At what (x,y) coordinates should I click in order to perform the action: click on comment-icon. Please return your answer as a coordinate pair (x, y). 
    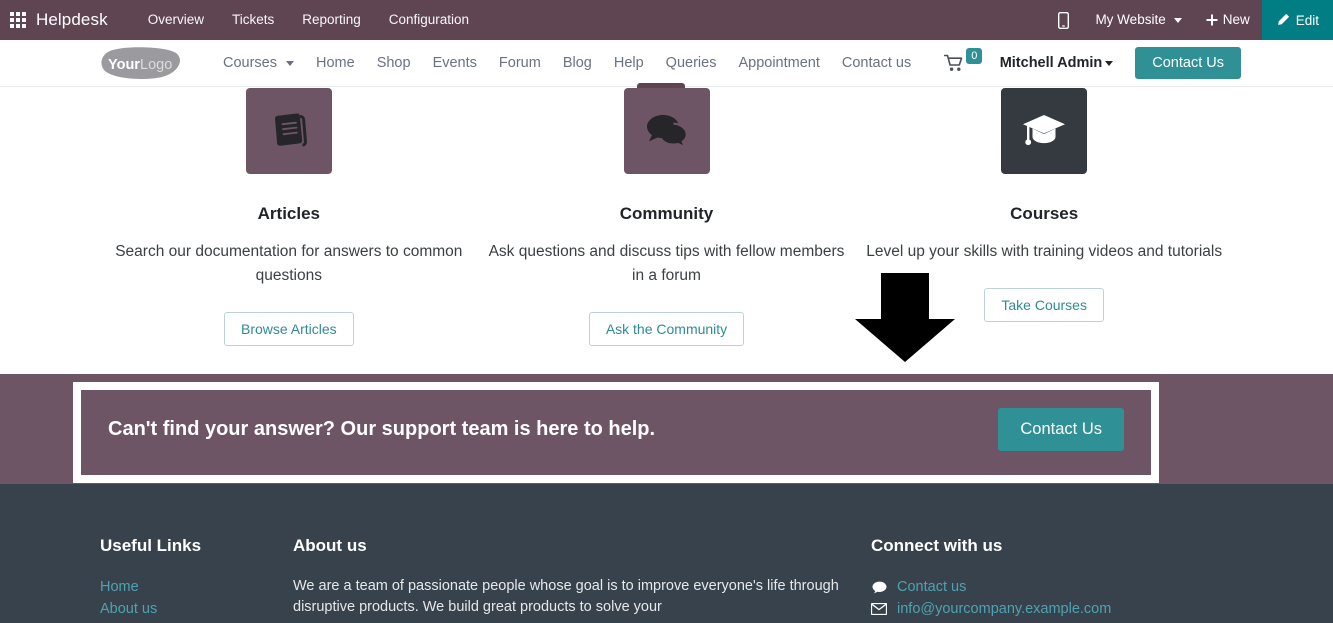
    Looking at the image, I should click on (879, 587).